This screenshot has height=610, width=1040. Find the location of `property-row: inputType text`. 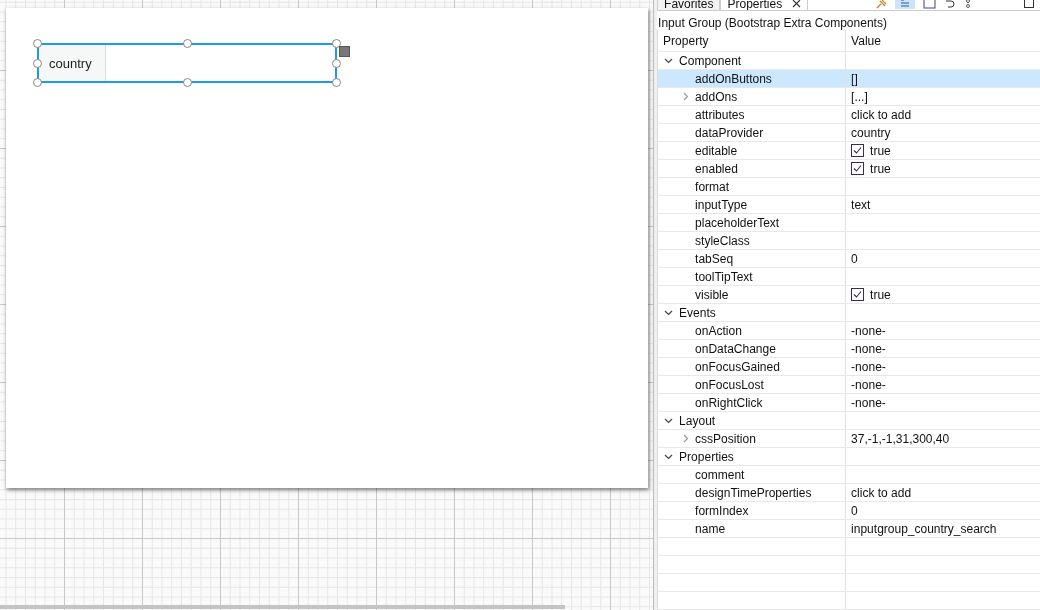

property-row: inputType text is located at coordinates (849, 205).